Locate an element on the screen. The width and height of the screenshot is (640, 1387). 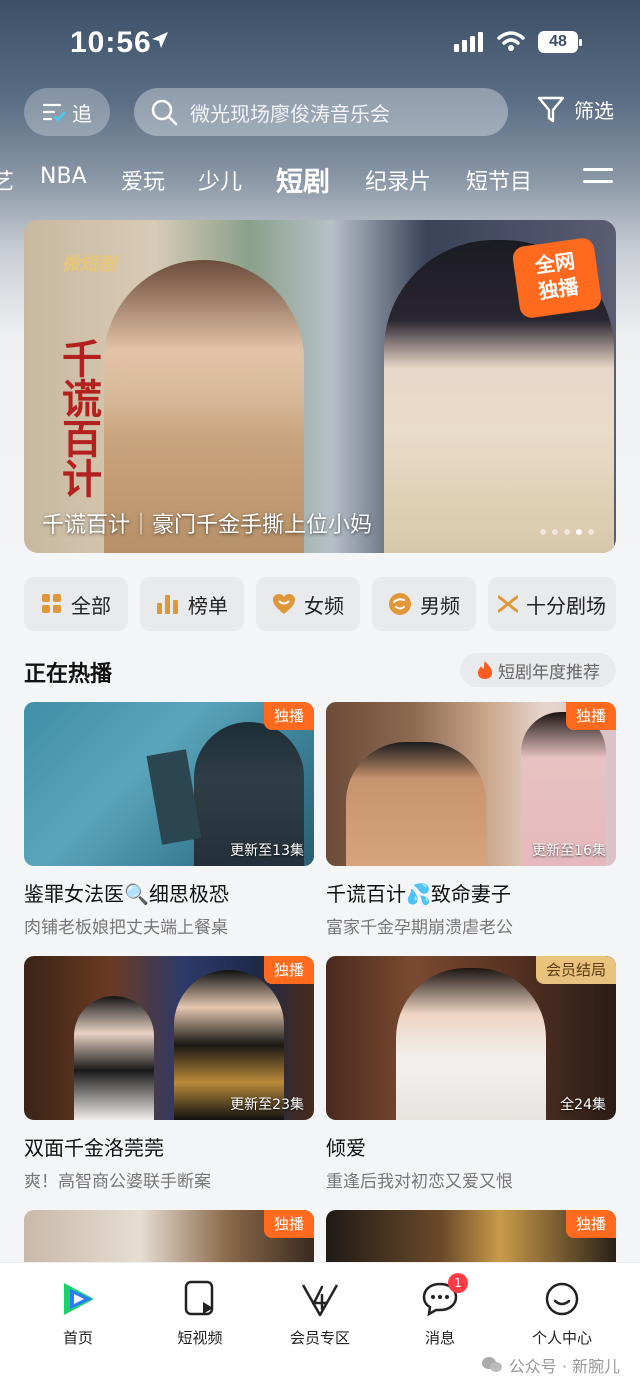
drama-card: 会员结局 全24集 倾爱 重逢后我对初恋又爱又恨 is located at coordinates (471, 1074).